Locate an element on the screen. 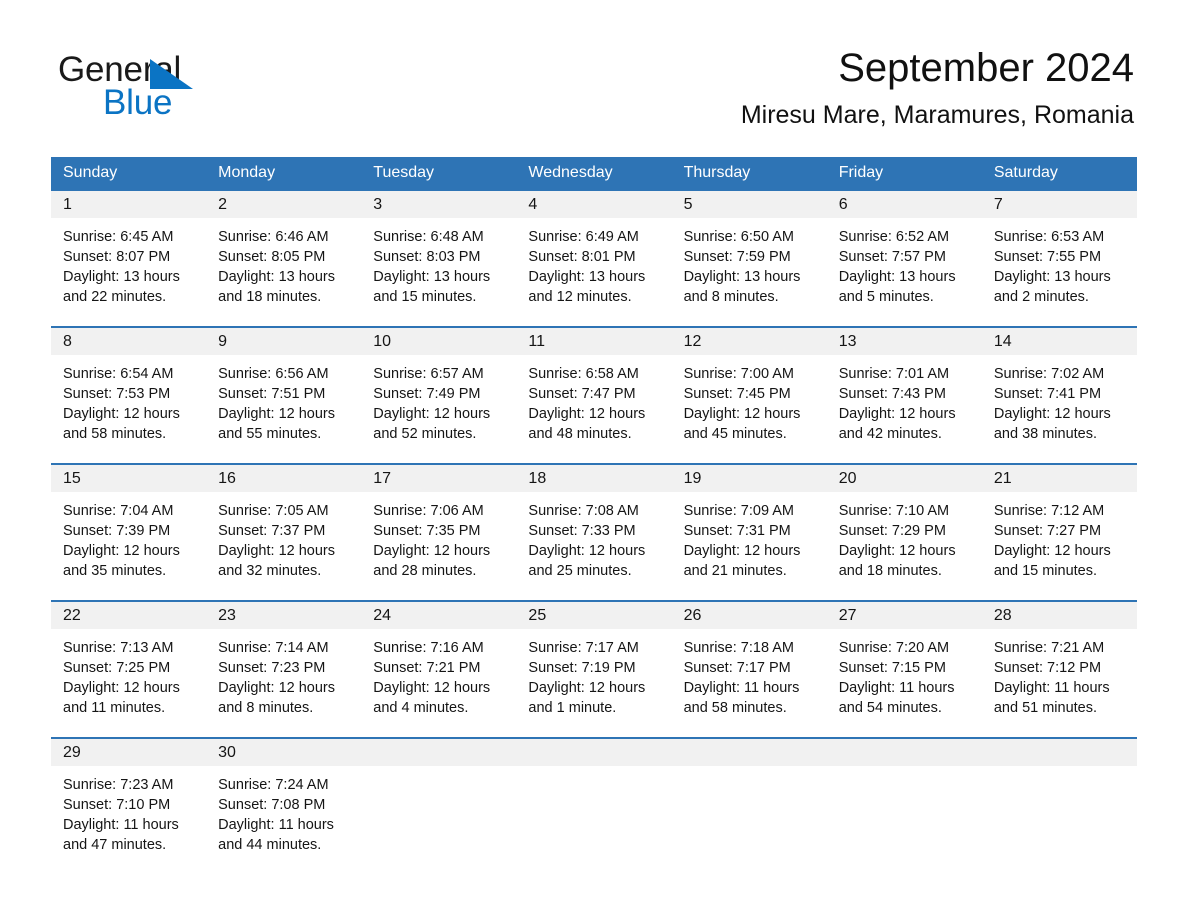 This screenshot has width=1188, height=918. day-number: 26 is located at coordinates (749, 615).